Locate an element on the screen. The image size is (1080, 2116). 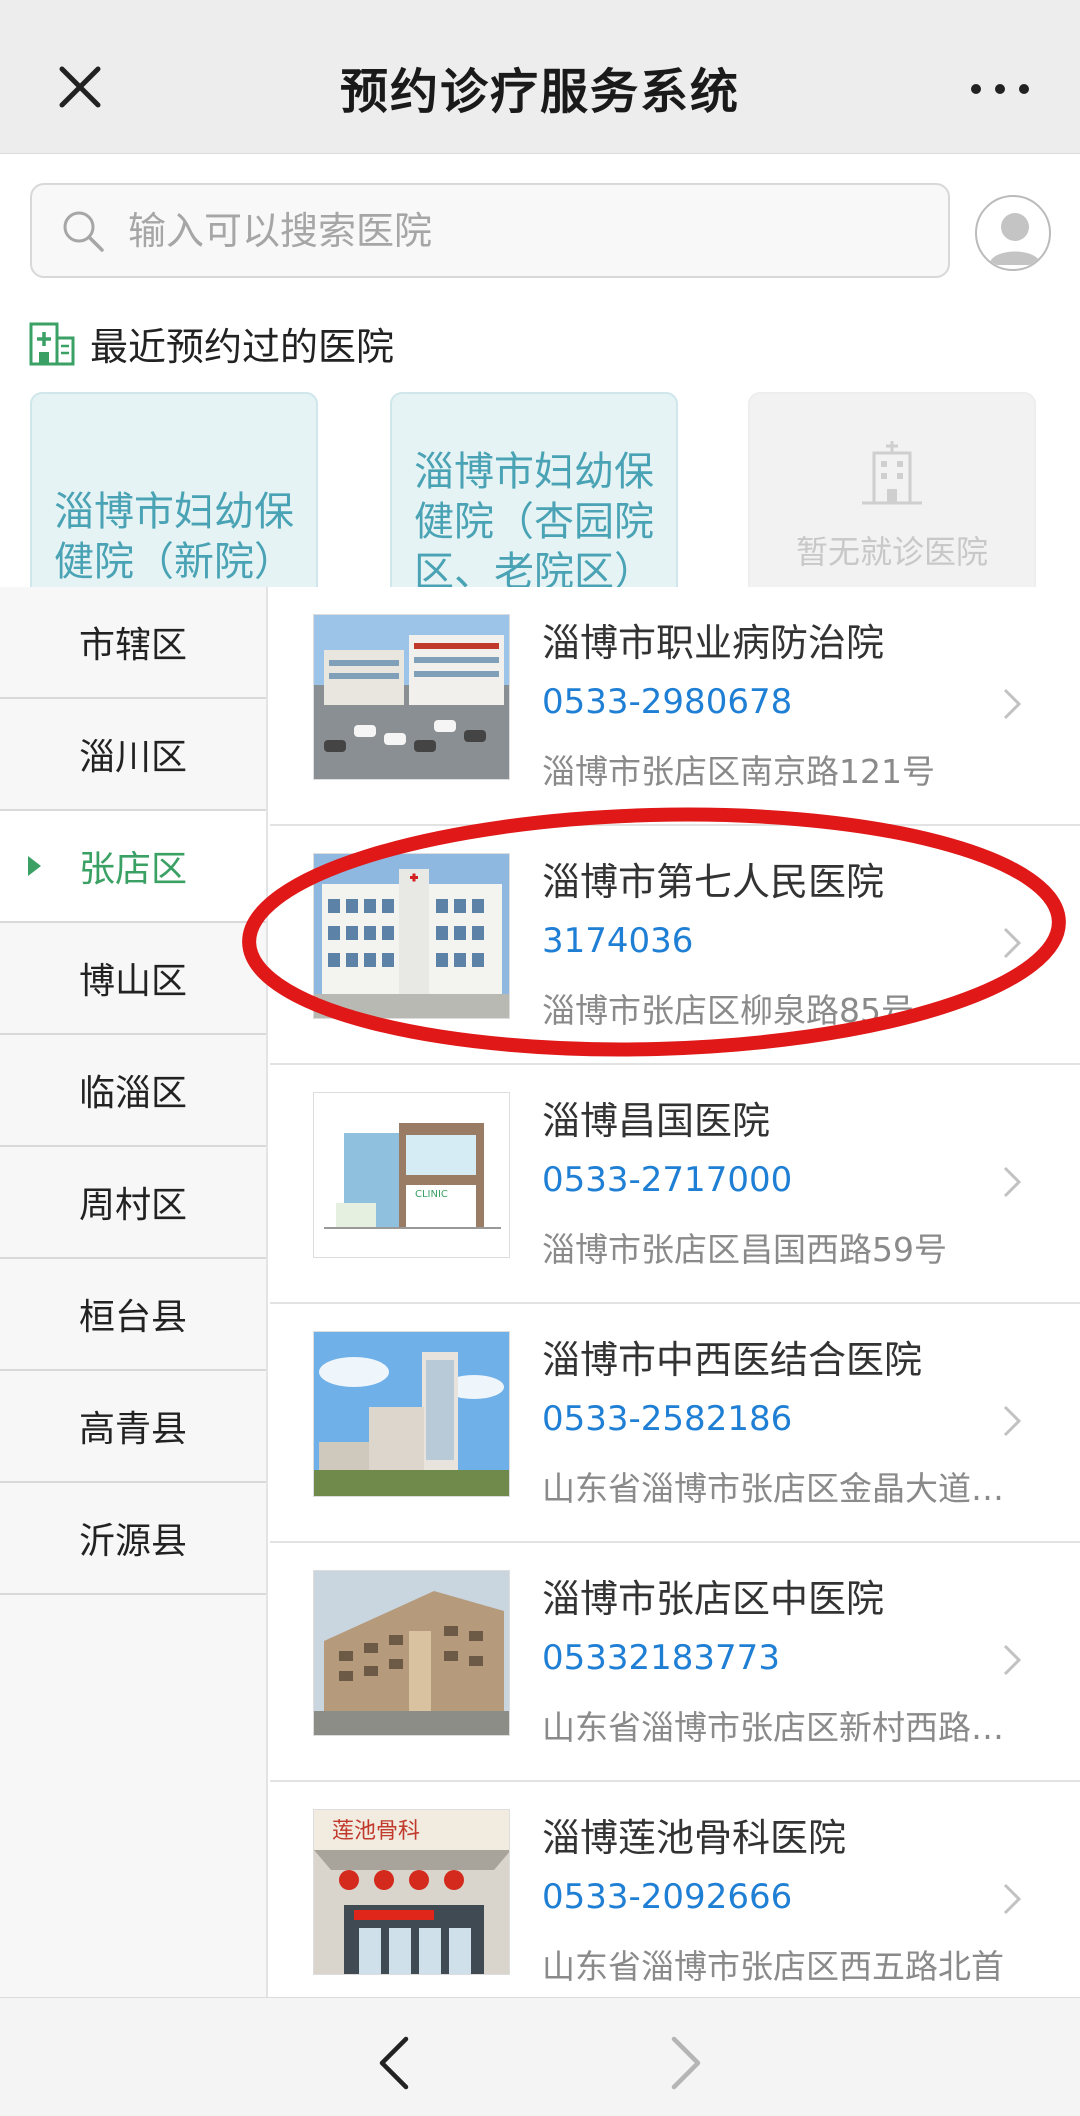
recent-card: 淄博市妇幼保健院（新院） is located at coordinates (174, 489).